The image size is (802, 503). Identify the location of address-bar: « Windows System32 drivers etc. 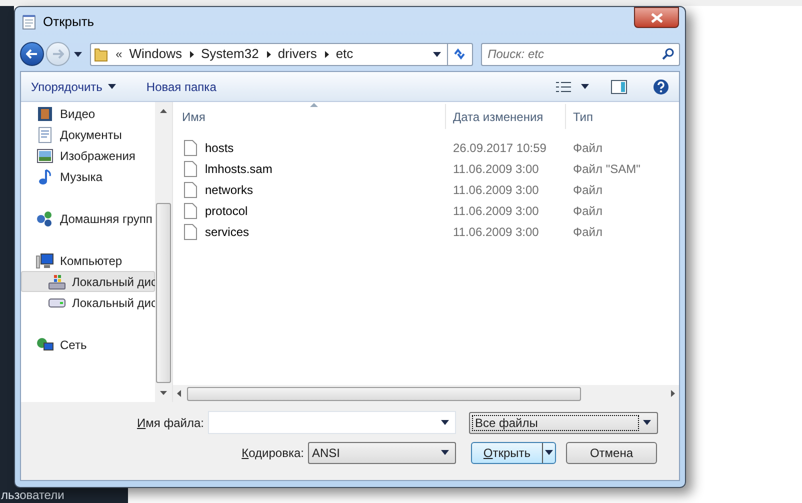
(281, 54).